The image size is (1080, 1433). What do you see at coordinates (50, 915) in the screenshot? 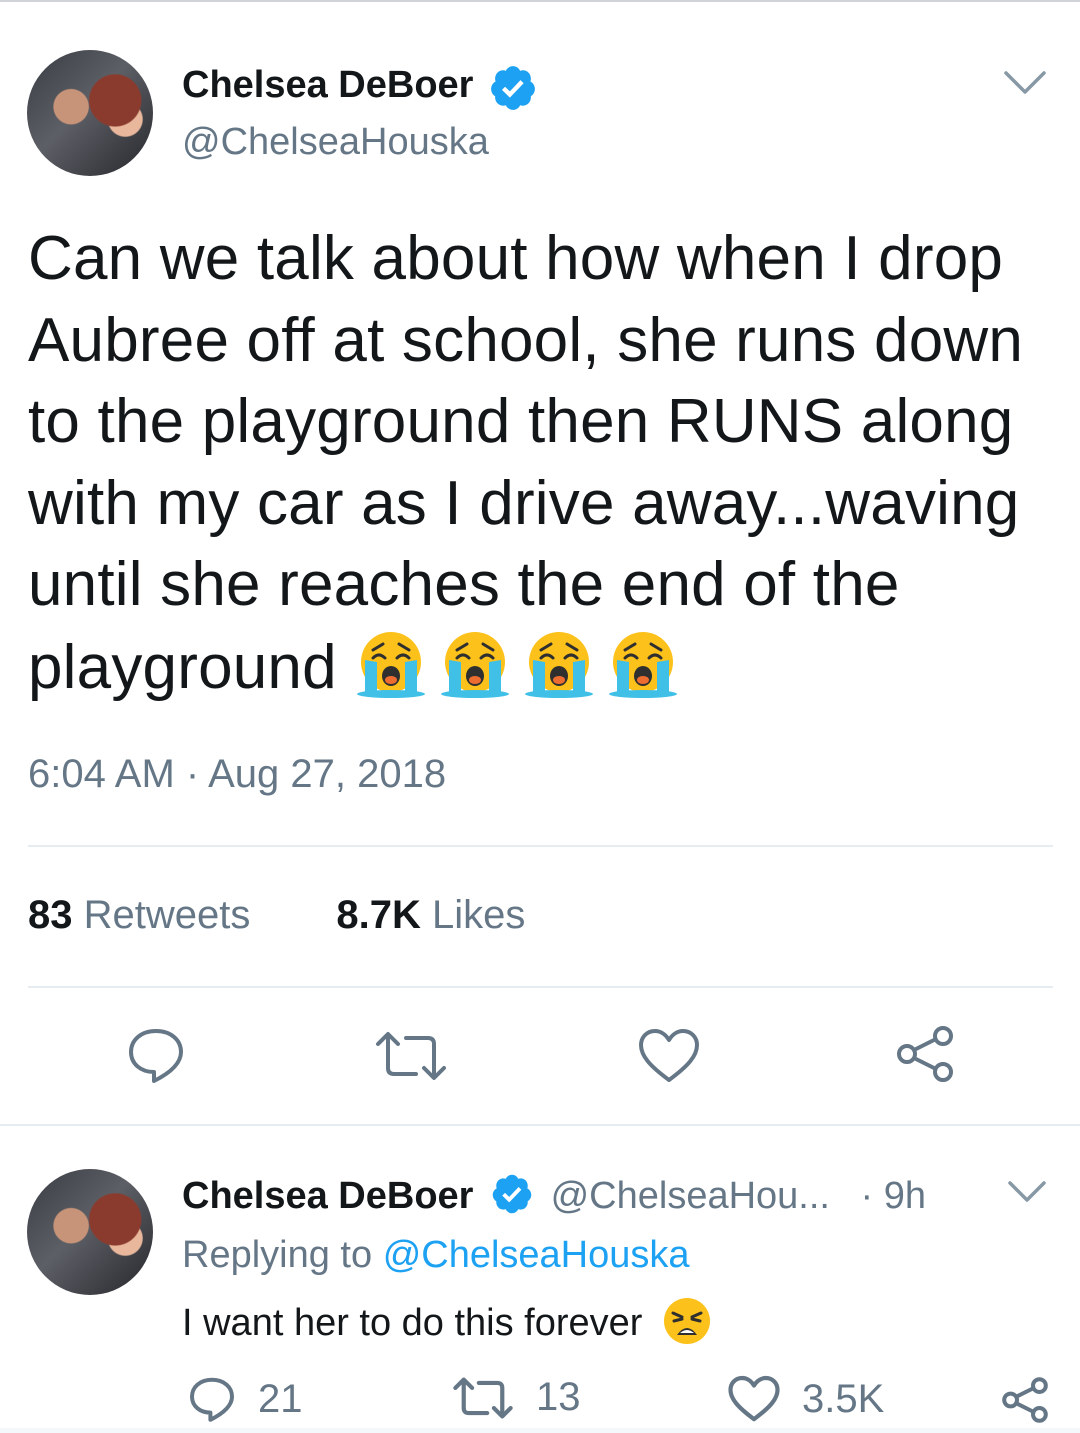
I see `retweets-count: 83` at bounding box center [50, 915].